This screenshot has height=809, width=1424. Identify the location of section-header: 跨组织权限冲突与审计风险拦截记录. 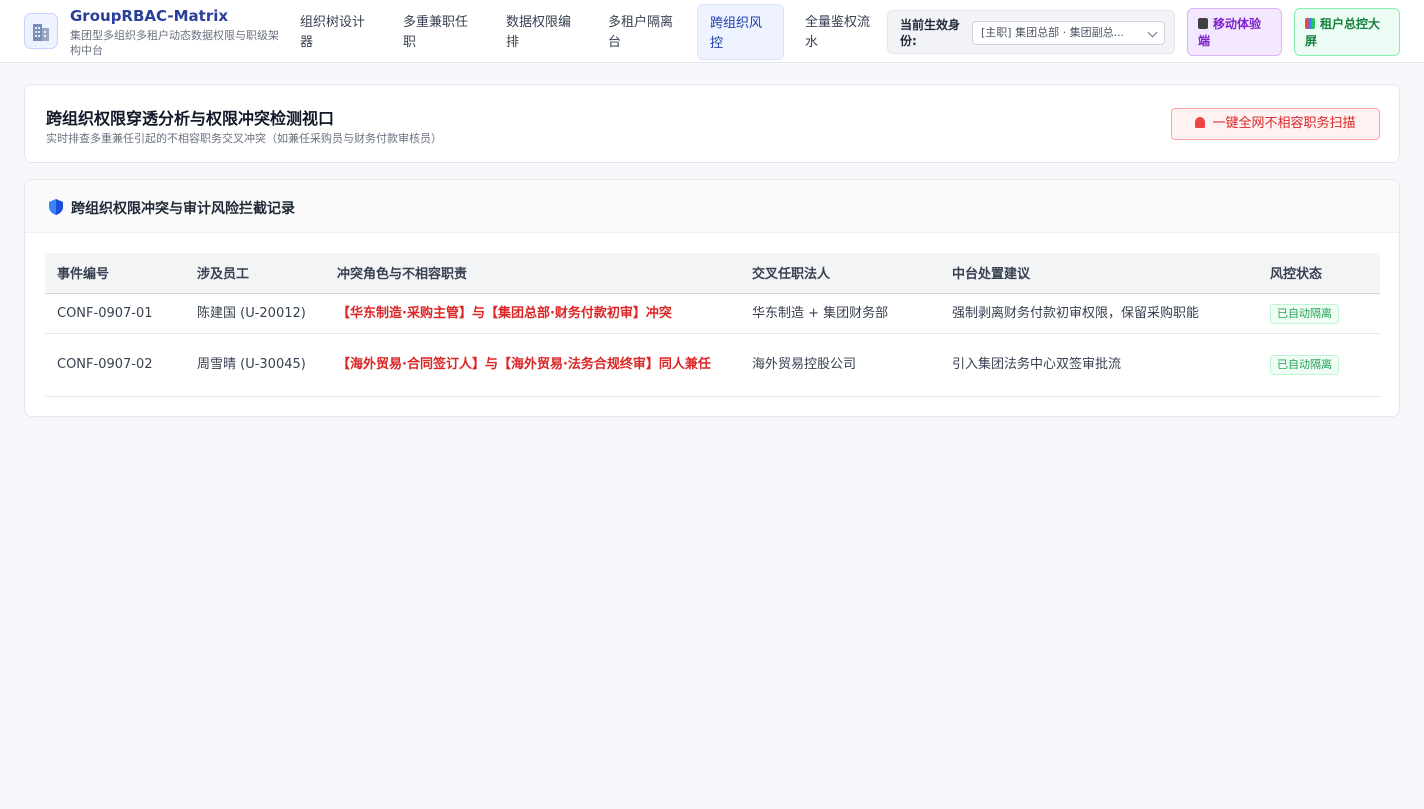
(712, 206).